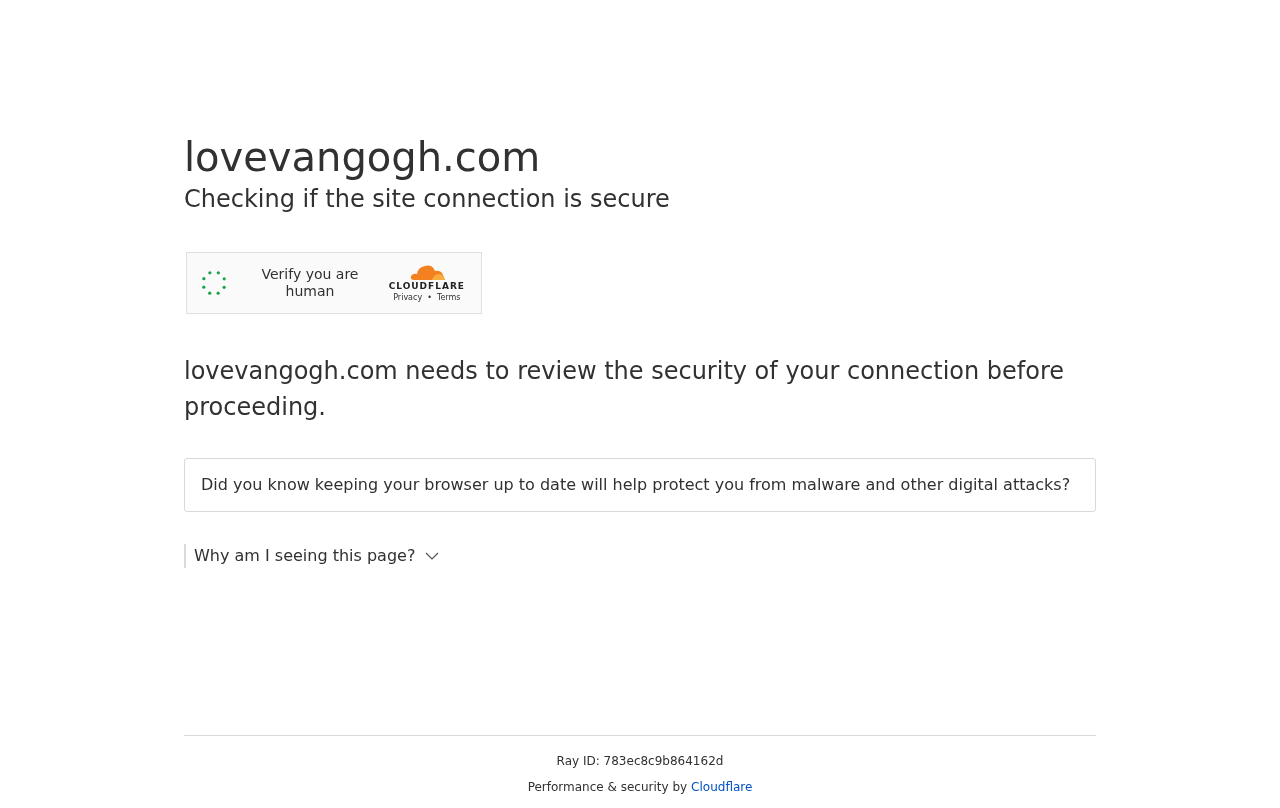 The image size is (1280, 808). I want to click on widget-link: Terms, so click(448, 297).